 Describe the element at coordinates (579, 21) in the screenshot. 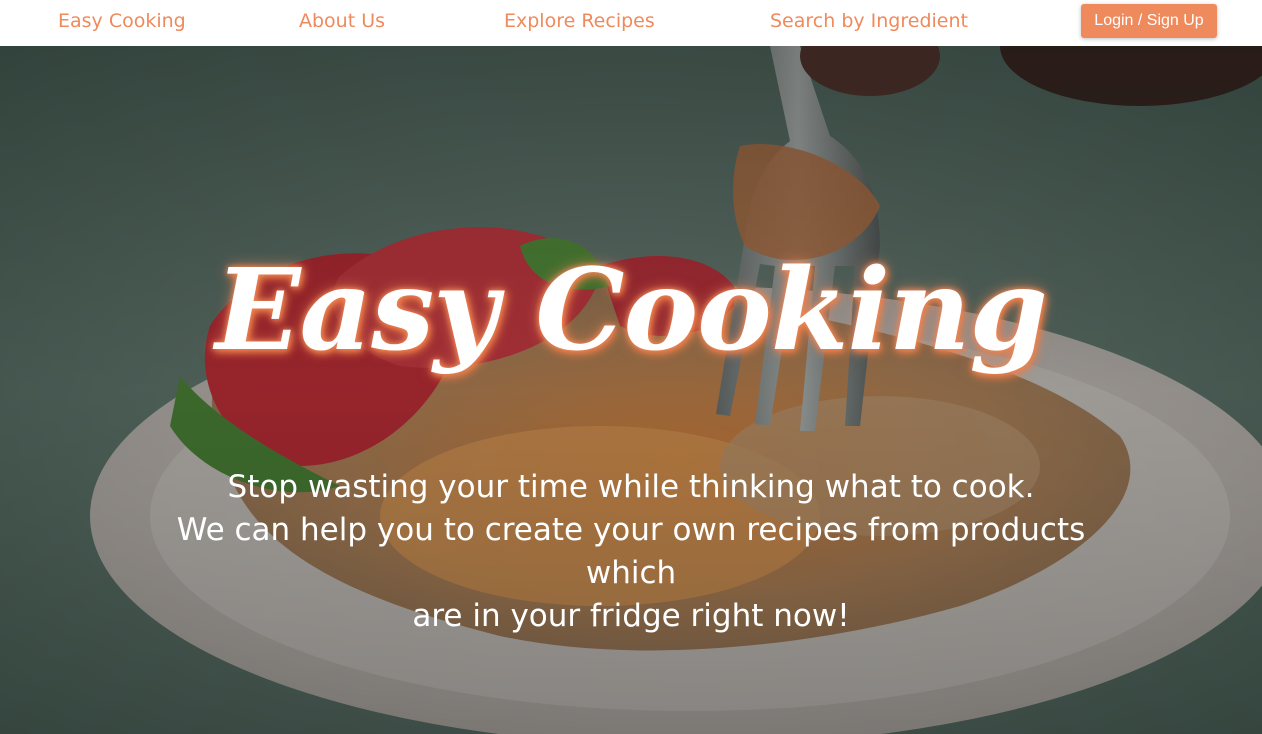

I see `nav-link-explore-recipes: Explore Recipes` at that location.